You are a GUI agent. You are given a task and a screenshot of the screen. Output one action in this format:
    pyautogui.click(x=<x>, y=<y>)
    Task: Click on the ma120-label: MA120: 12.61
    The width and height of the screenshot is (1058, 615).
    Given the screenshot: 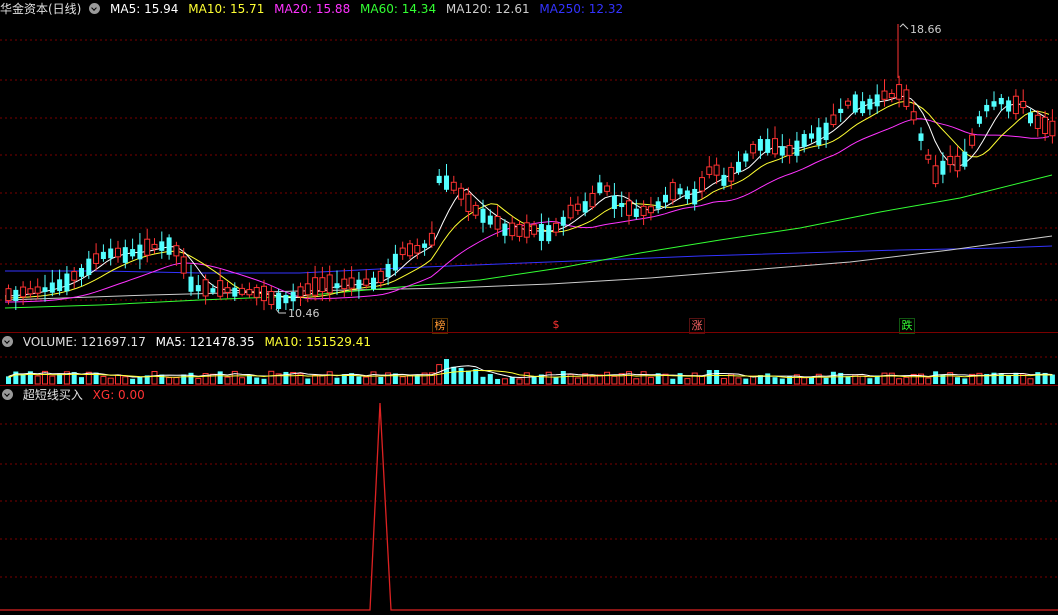 What is the action you would take?
    pyautogui.click(x=487, y=9)
    